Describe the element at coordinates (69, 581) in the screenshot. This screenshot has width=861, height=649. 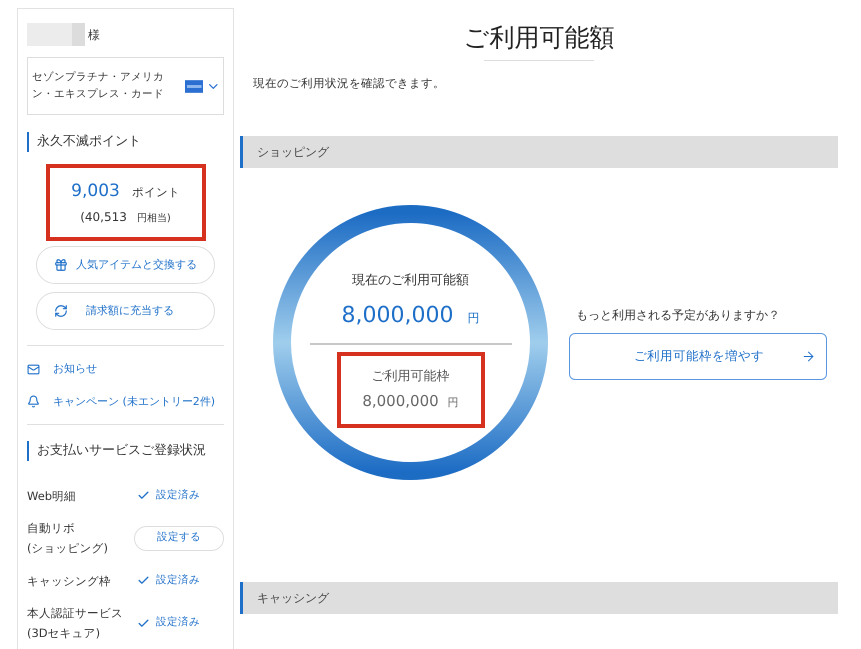
I see `service-label: キャッシング枠` at that location.